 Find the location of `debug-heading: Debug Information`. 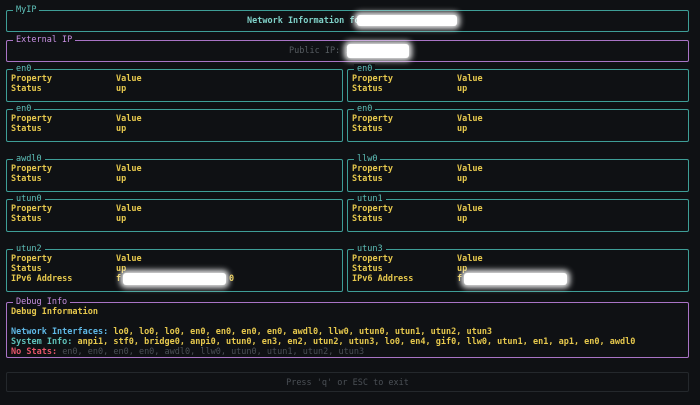

debug-heading: Debug Information is located at coordinates (54, 312).